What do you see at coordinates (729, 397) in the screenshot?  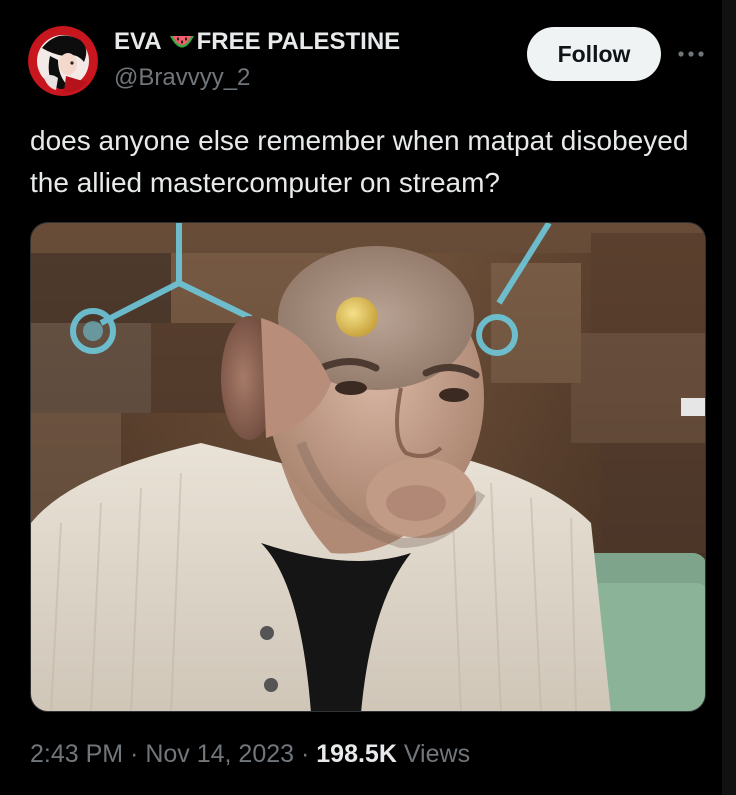 I see `scrollbar-edge` at bounding box center [729, 397].